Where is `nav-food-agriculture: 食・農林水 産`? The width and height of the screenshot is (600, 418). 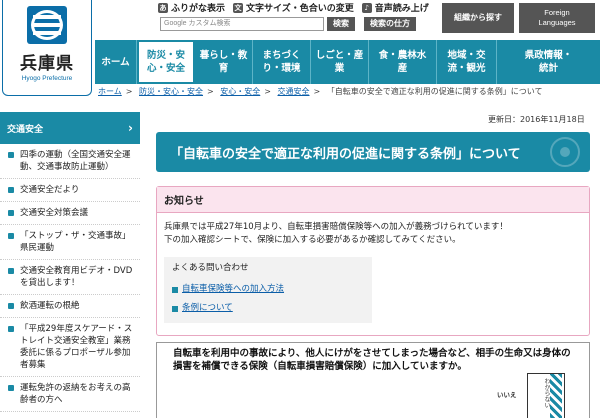
nav-food-agriculture: 食・農林水 産 is located at coordinates (403, 62).